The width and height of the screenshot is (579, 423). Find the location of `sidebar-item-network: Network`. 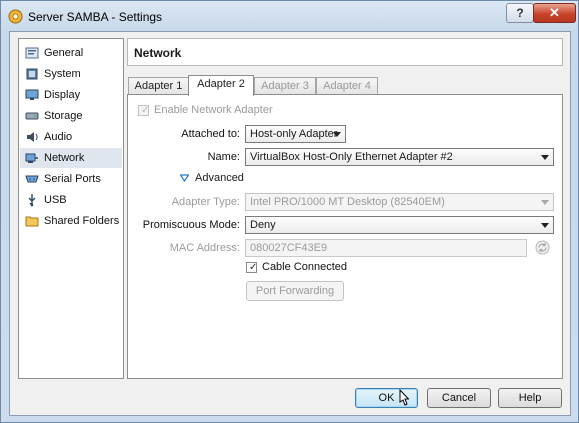

sidebar-item-network: Network is located at coordinates (71, 158).